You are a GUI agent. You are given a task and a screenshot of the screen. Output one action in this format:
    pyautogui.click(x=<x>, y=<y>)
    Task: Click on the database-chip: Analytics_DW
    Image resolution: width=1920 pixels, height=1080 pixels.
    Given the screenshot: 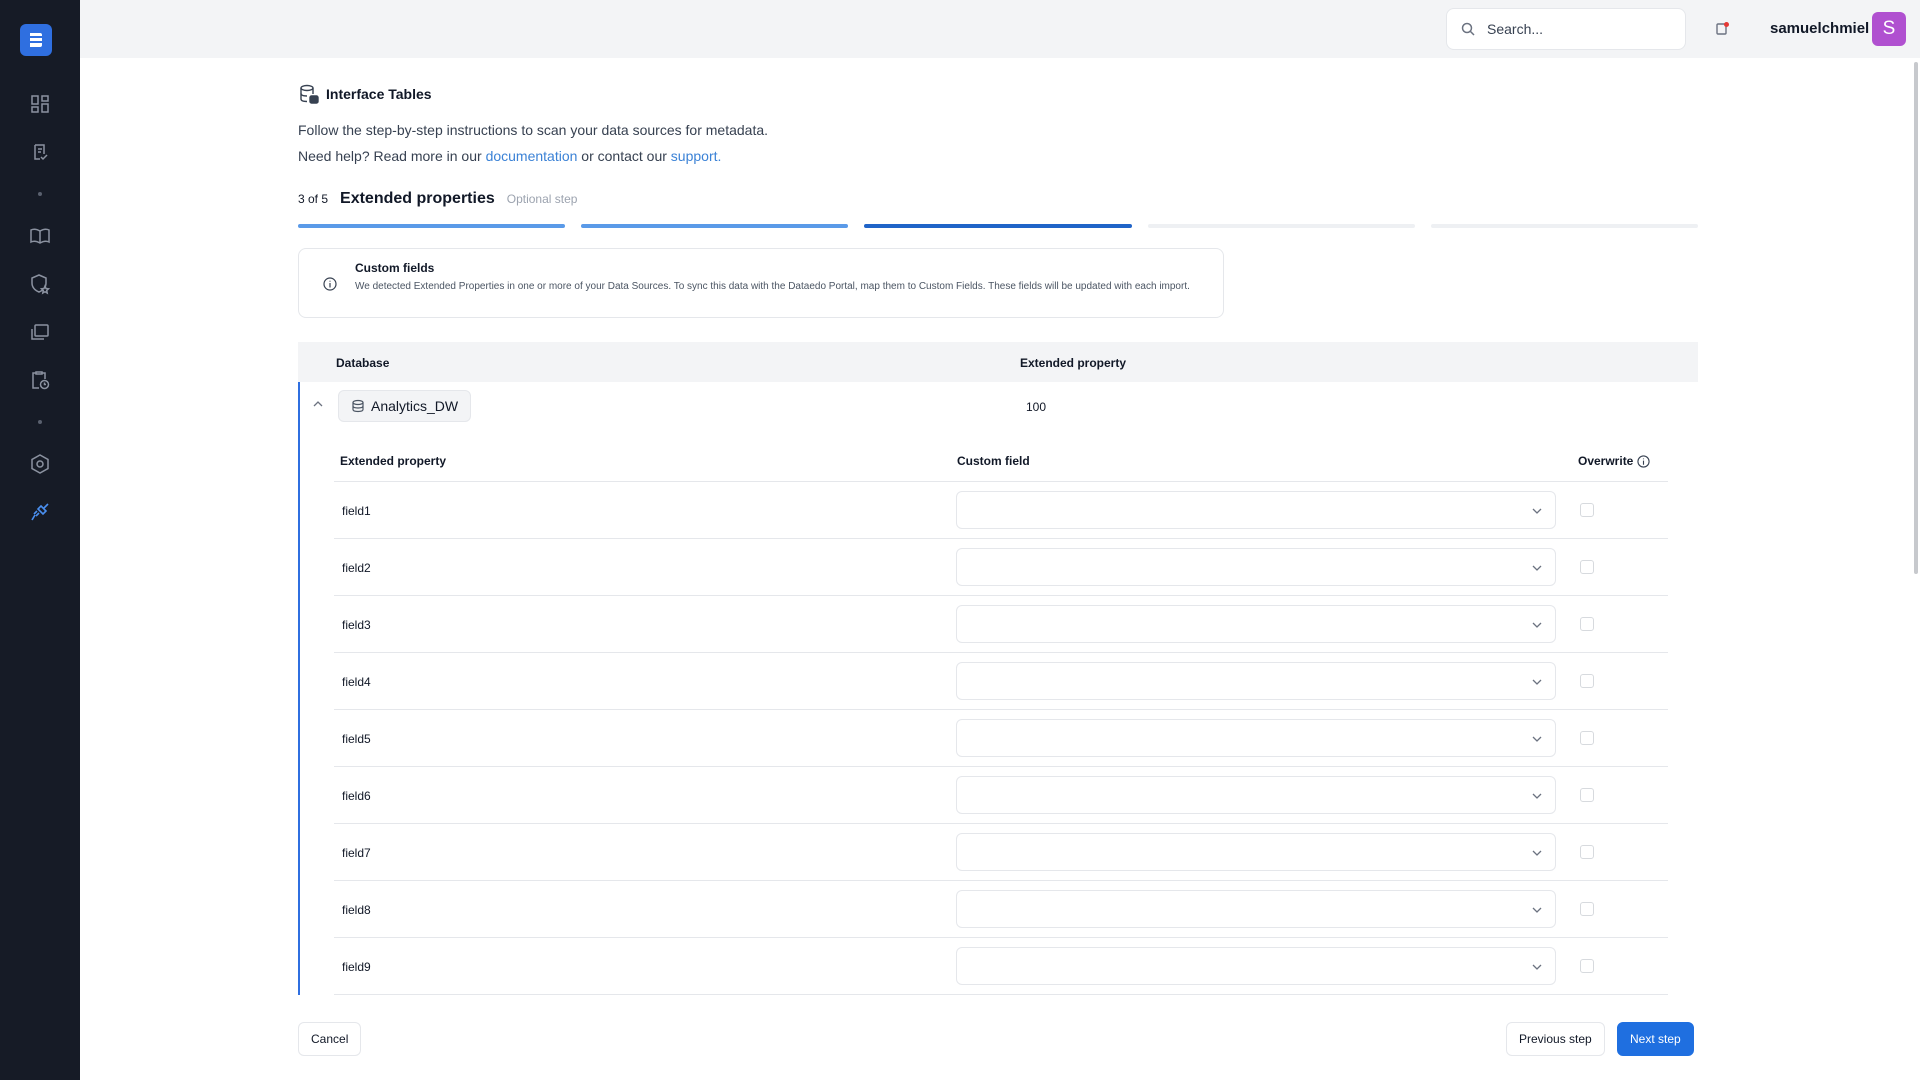 What is the action you would take?
    pyautogui.click(x=405, y=406)
    